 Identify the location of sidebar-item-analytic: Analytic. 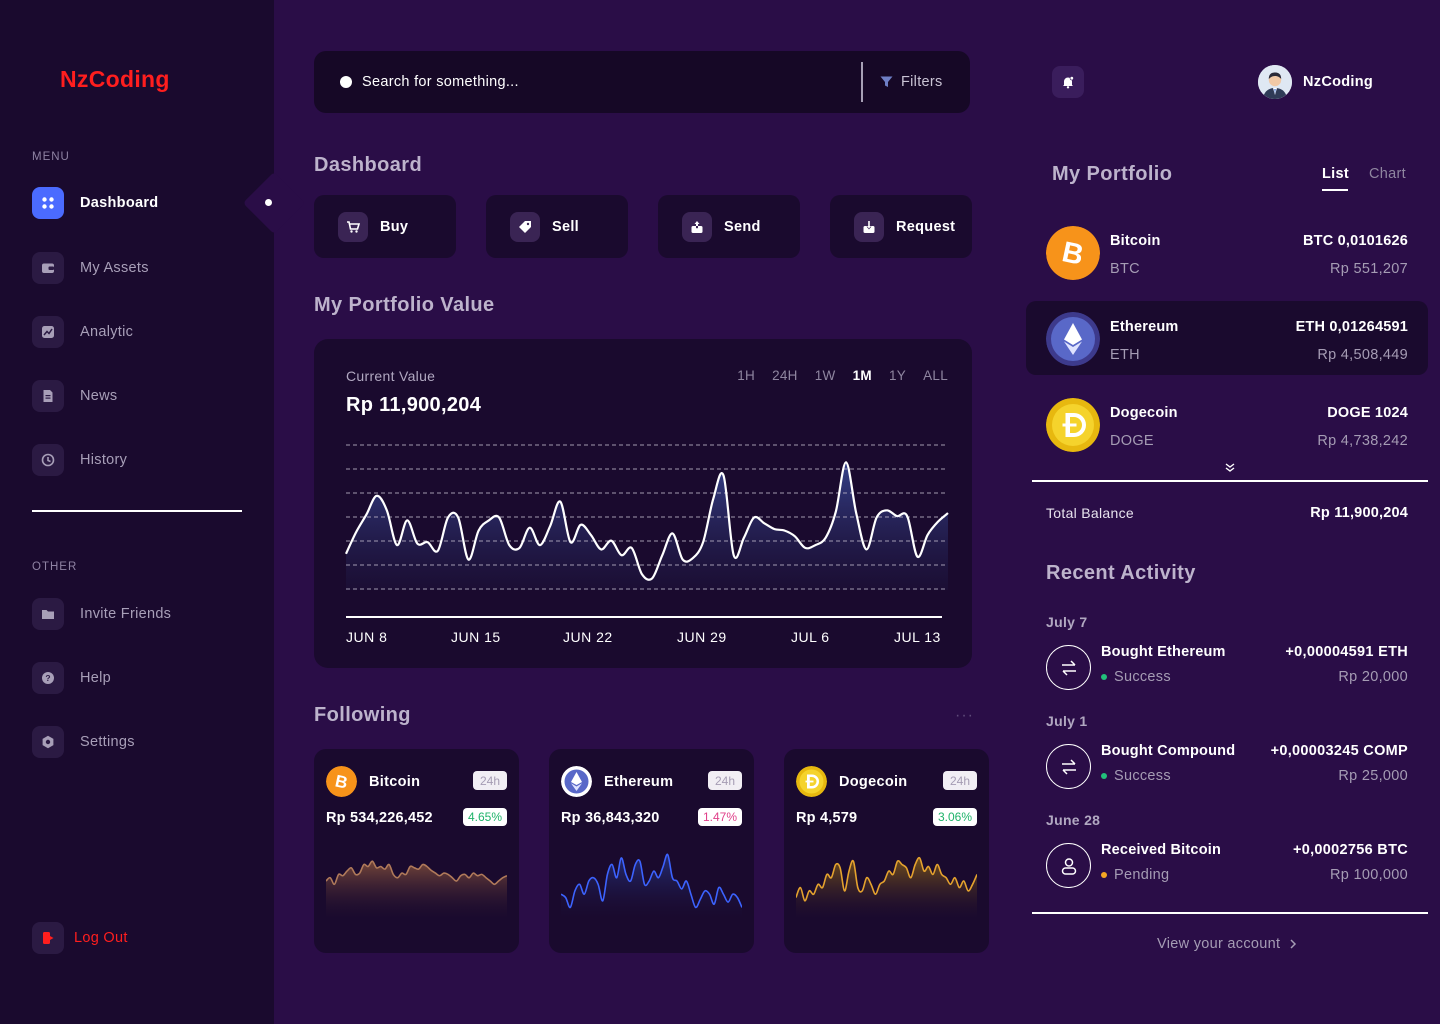
(82, 332).